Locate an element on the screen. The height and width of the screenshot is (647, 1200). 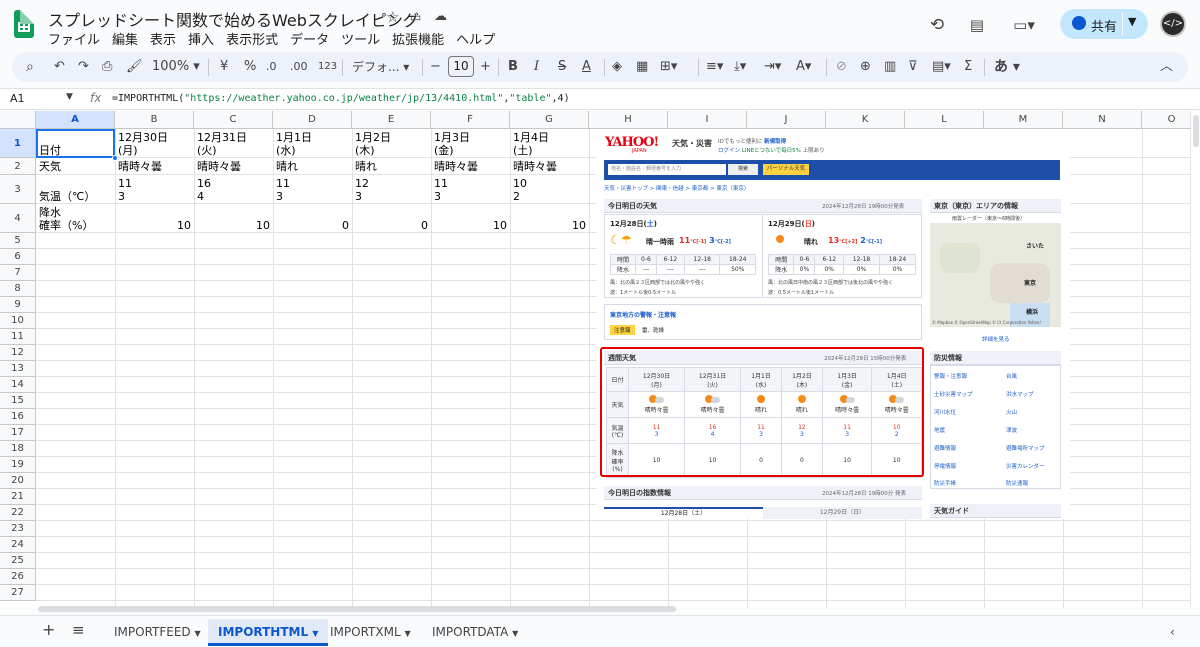
fill-handle is located at coordinates (115, 158).